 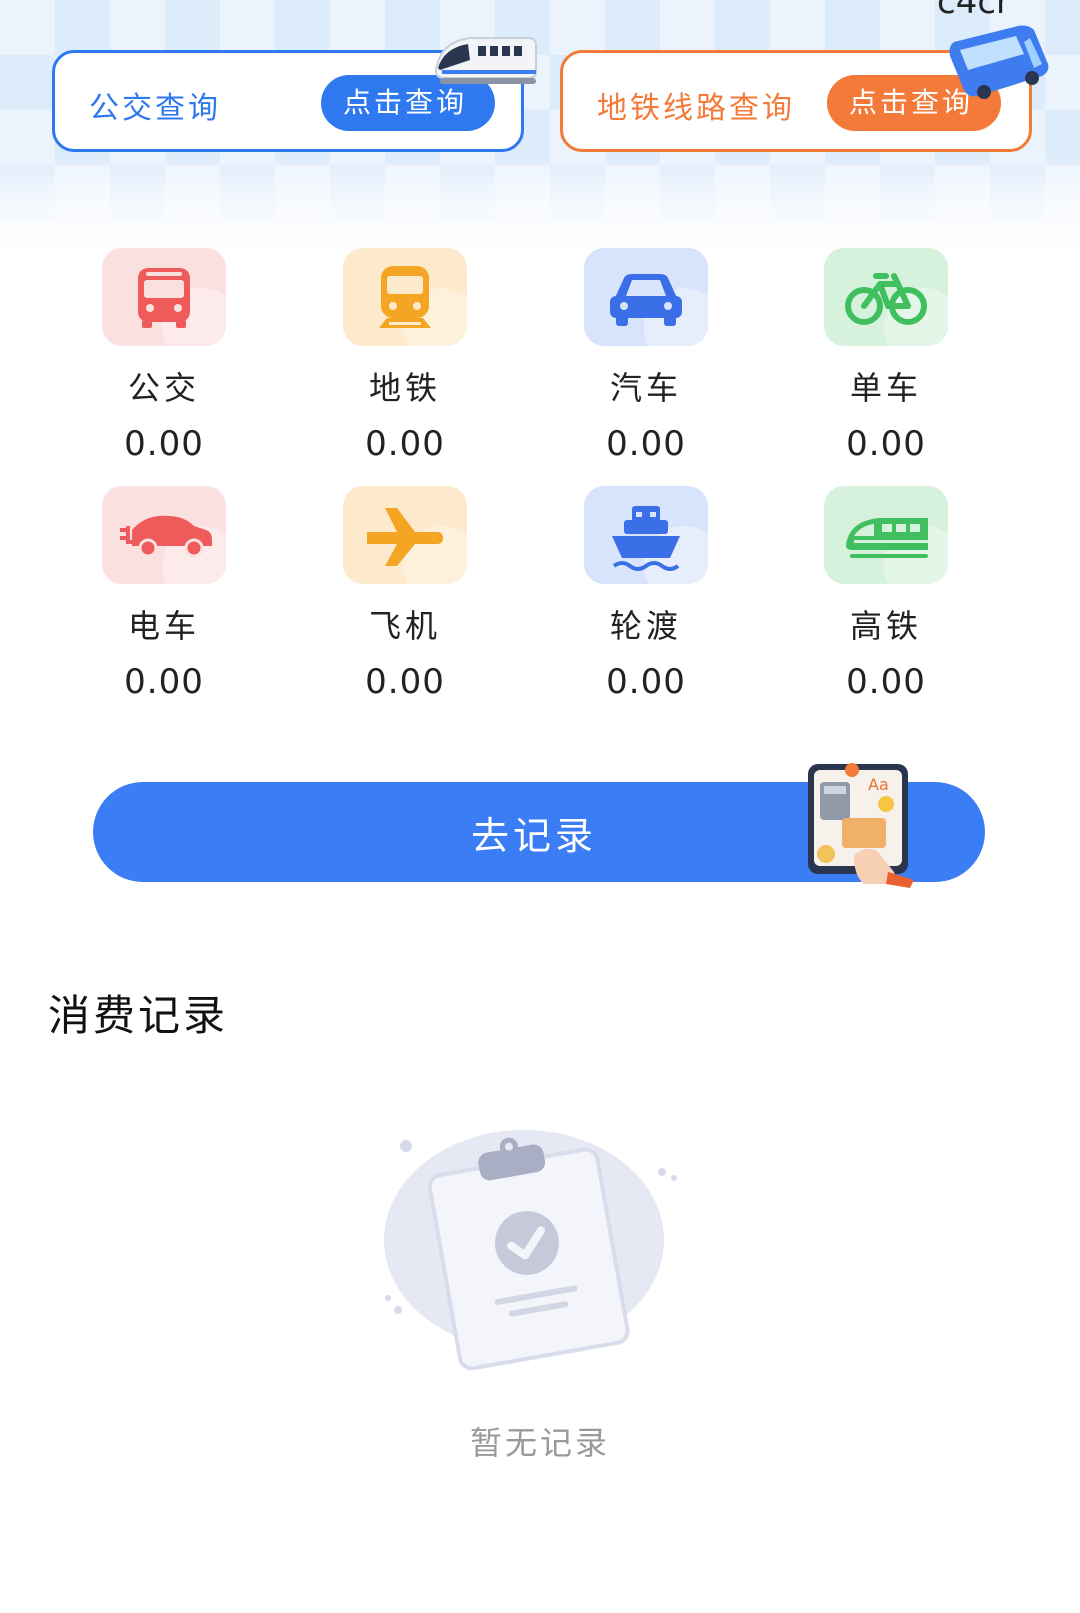 I want to click on car-icon, so click(x=659, y=310).